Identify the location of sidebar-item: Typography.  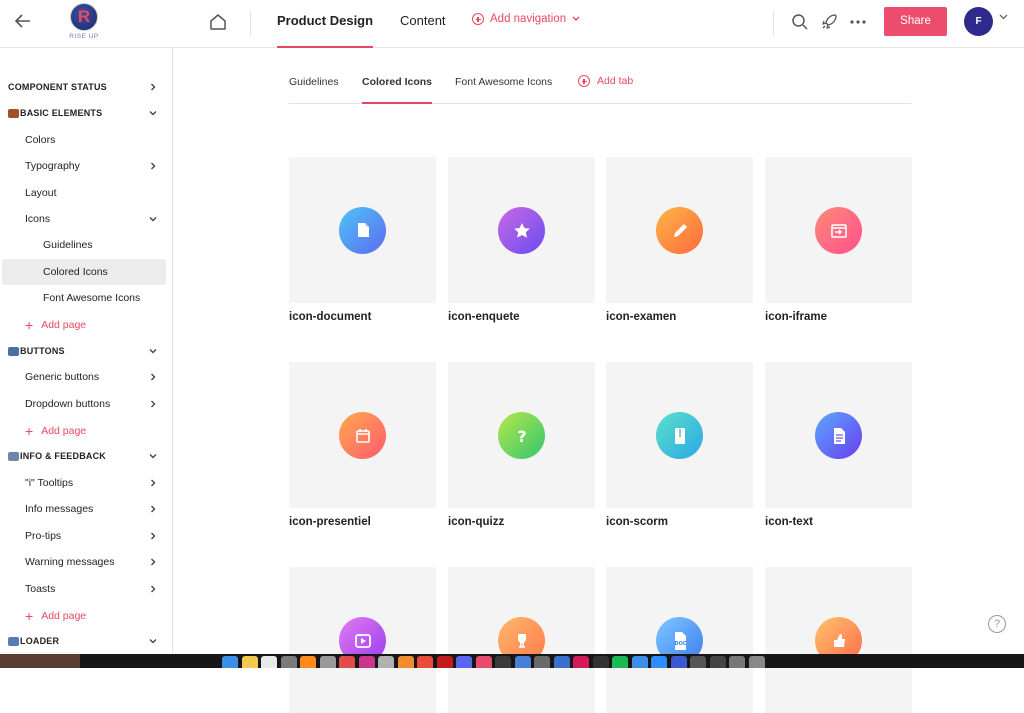
(84, 166).